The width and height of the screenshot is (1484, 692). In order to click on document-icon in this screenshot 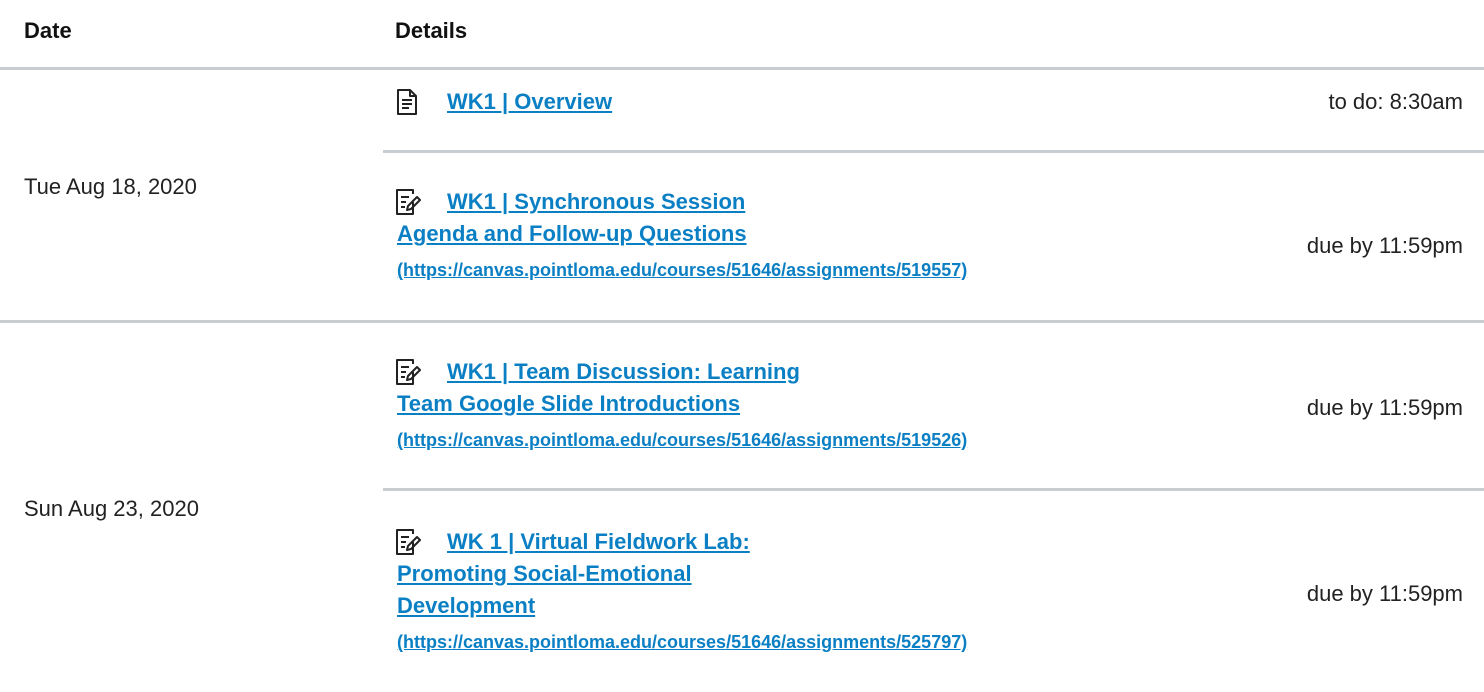, I will do `click(407, 102)`.